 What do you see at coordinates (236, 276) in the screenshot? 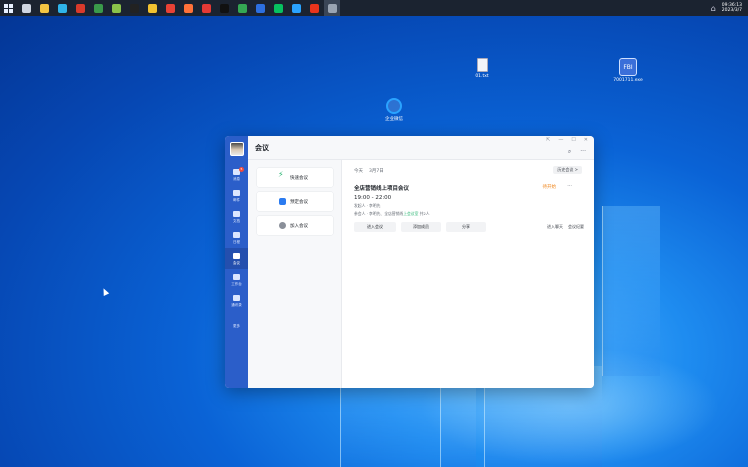
I see `workbench-icon` at bounding box center [236, 276].